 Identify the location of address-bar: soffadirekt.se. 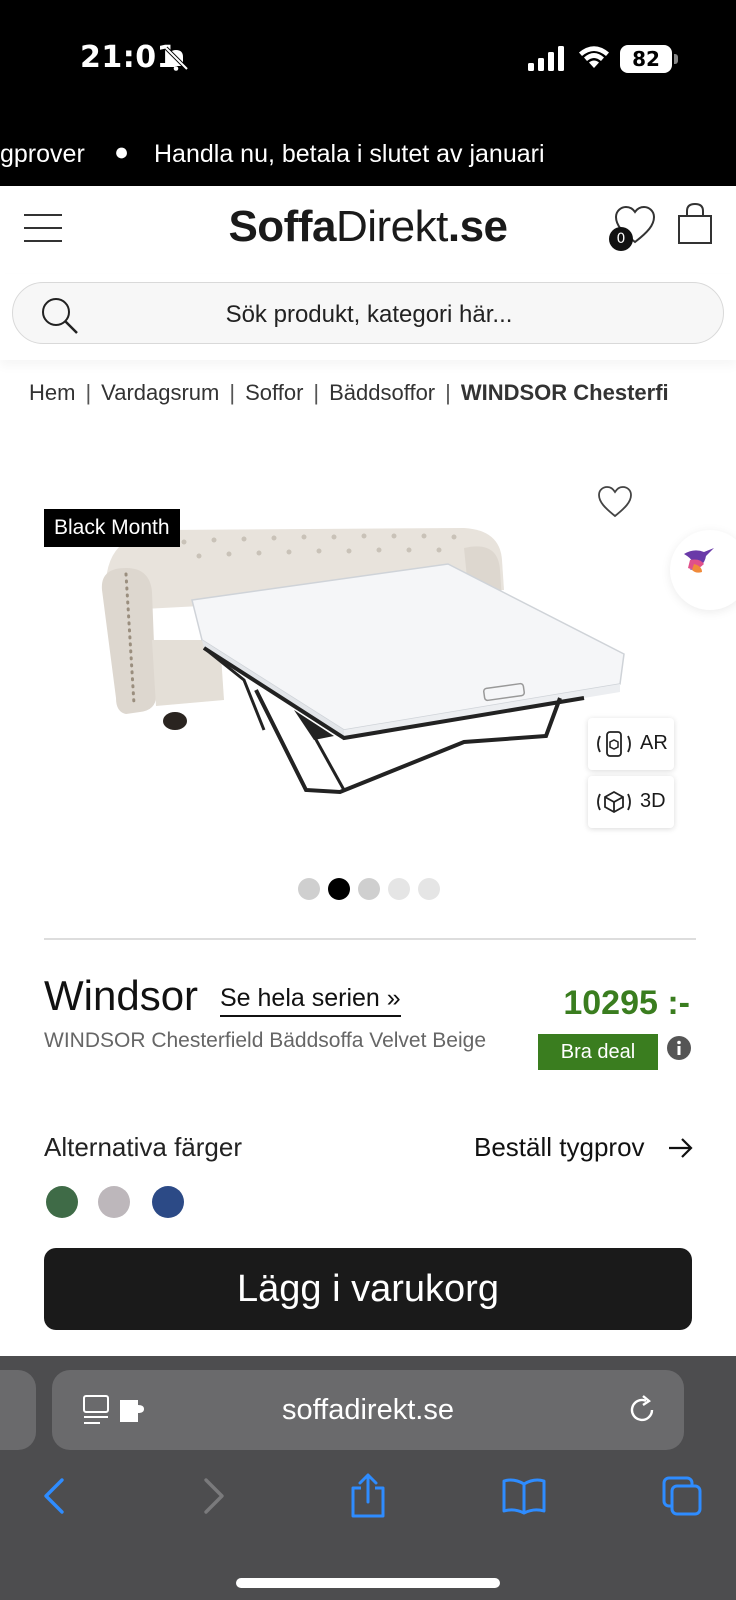
(368, 1410).